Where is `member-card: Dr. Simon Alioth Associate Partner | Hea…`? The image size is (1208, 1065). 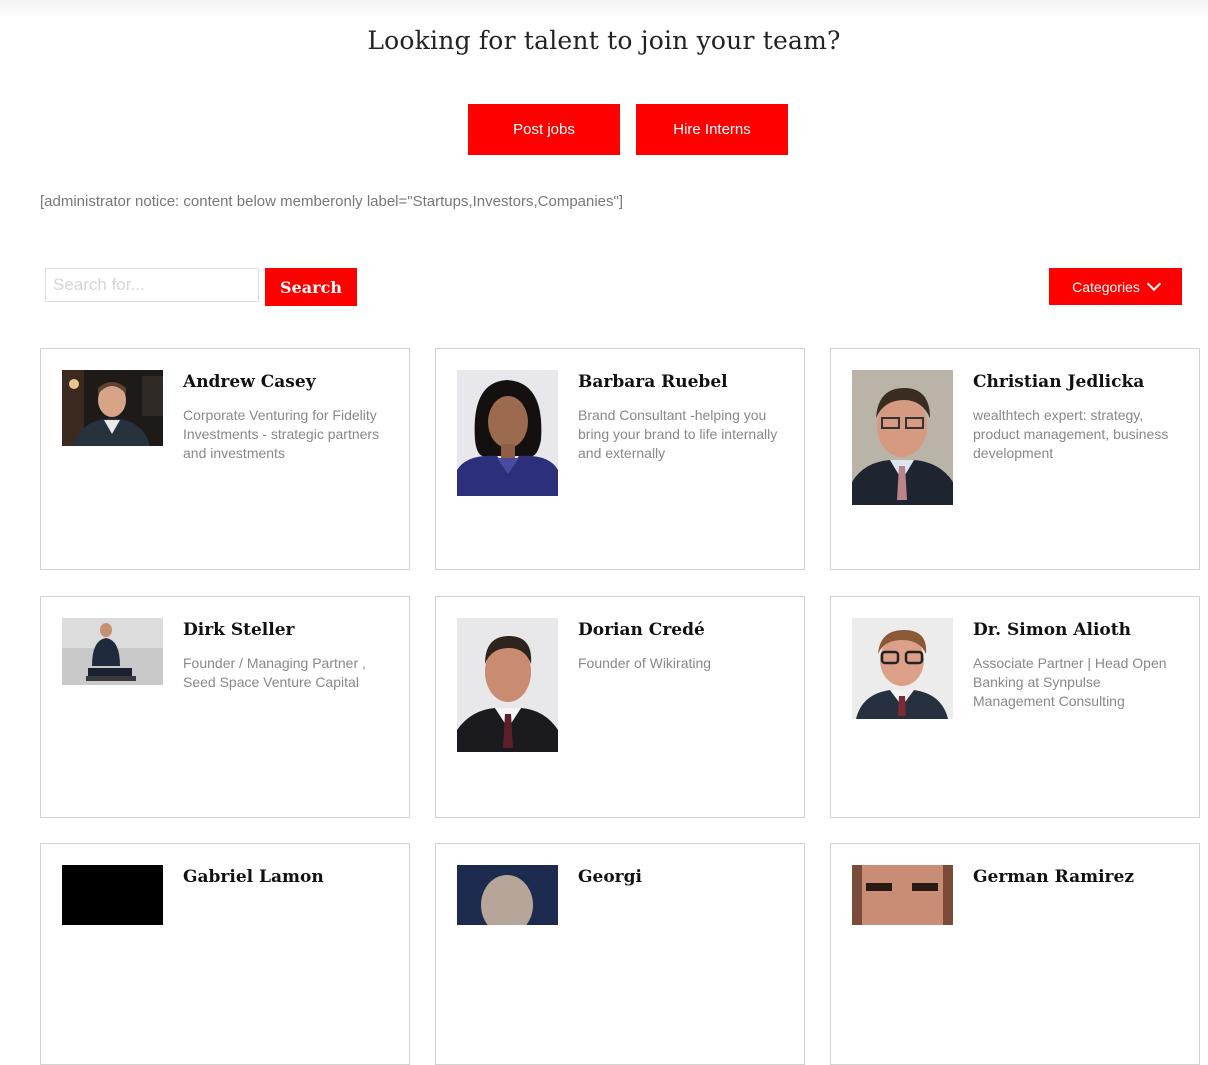 member-card: Dr. Simon Alioth Associate Partner | Hea… is located at coordinates (1015, 707).